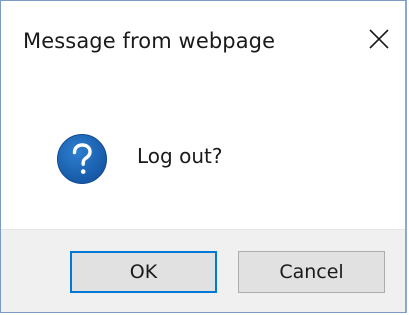 The height and width of the screenshot is (315, 409). Describe the element at coordinates (311, 272) in the screenshot. I see `cancel-button: Cancel` at that location.